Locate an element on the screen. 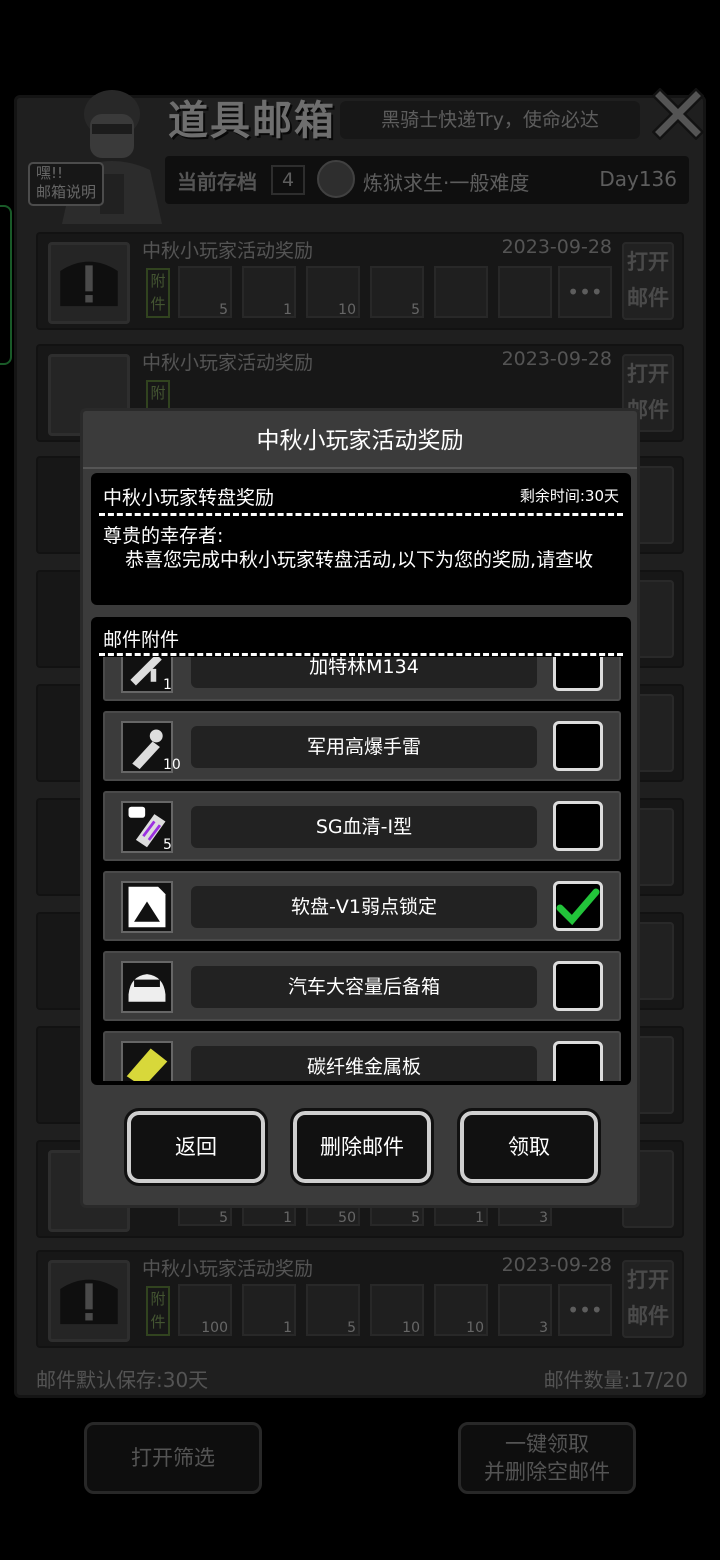  attachment-row: 碳纤维金属板 is located at coordinates (362, 1056).